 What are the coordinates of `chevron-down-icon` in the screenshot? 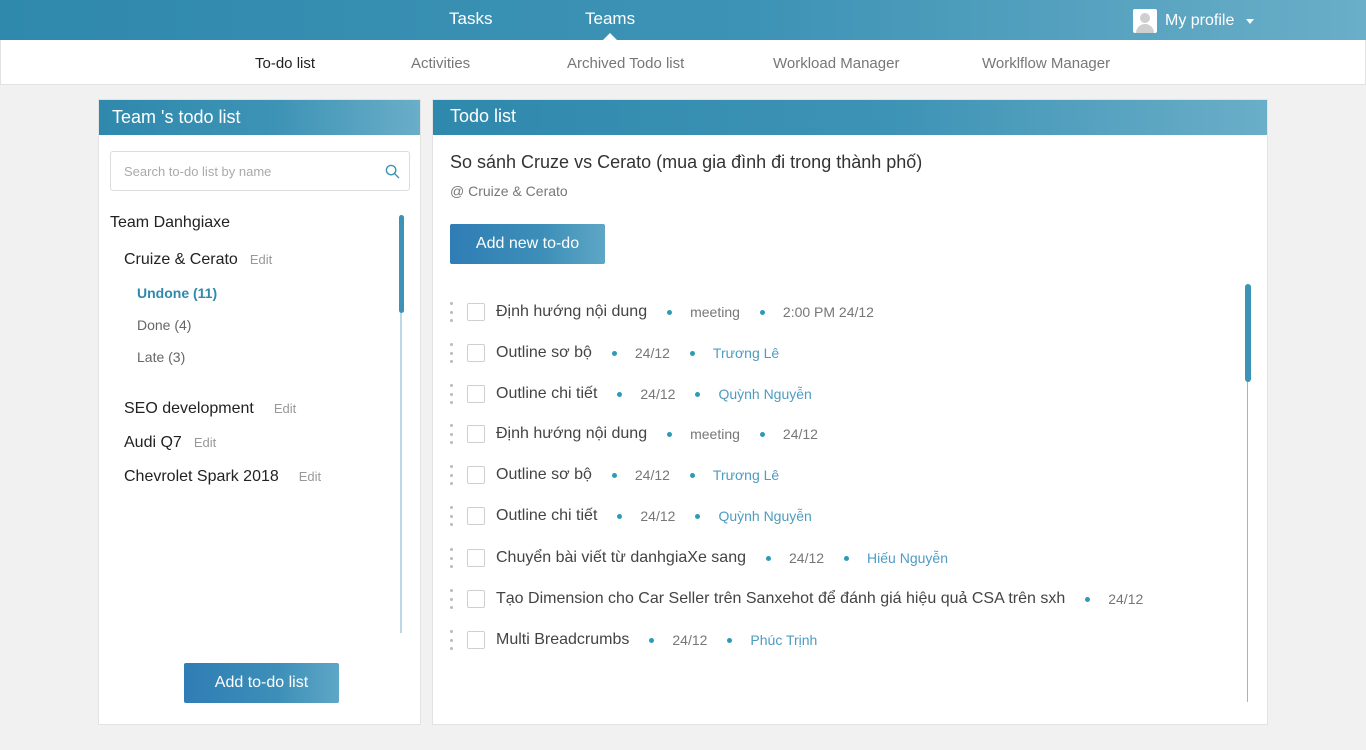 It's located at (1250, 21).